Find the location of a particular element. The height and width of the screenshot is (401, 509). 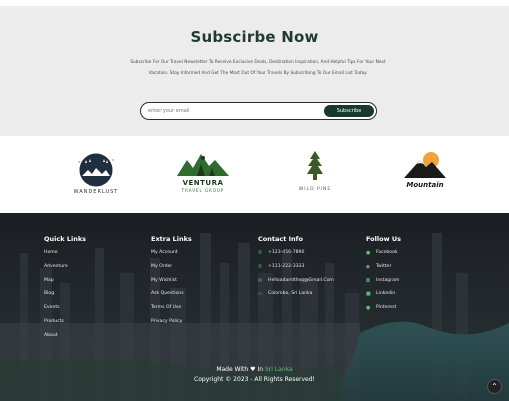

credit-location: Sri Lanka is located at coordinates (278, 369).